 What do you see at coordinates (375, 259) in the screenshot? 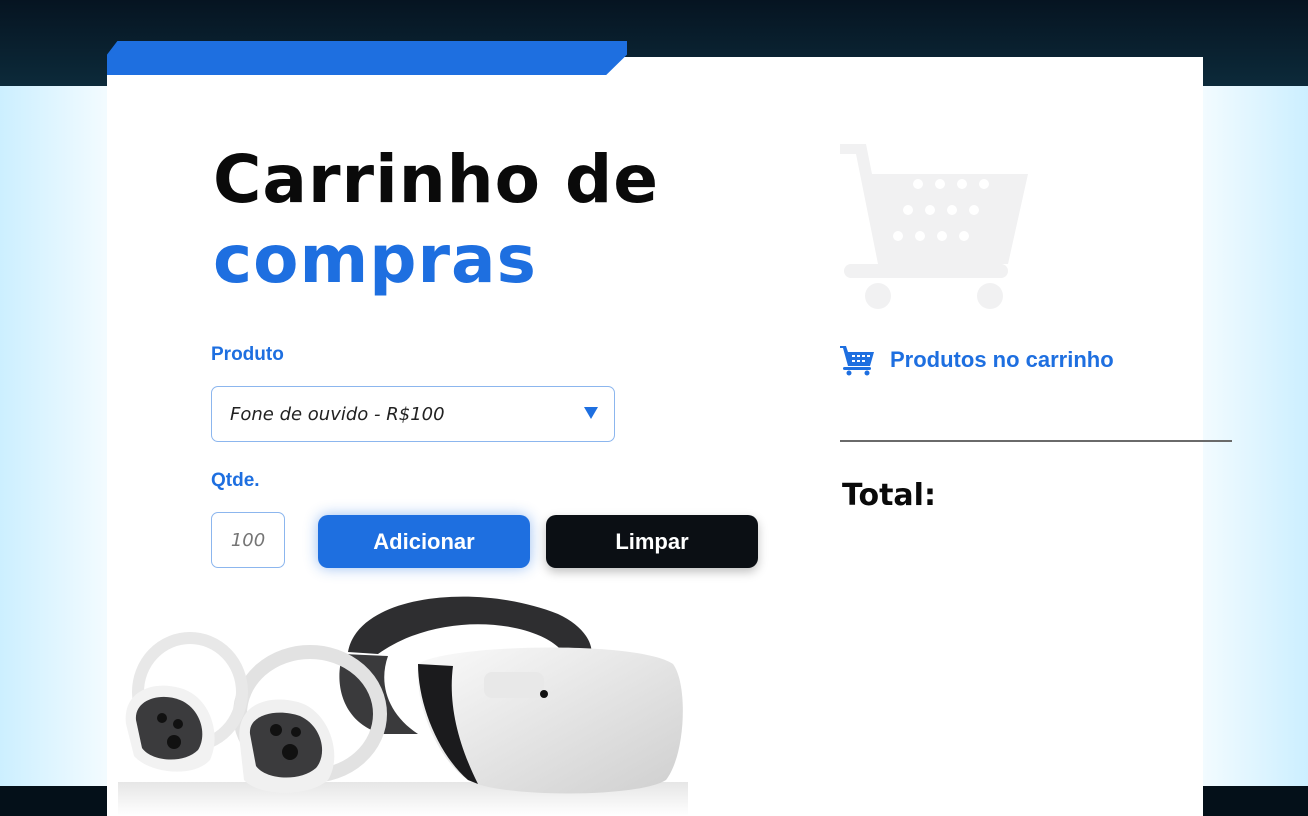
I see `page-title-line2: compras` at bounding box center [375, 259].